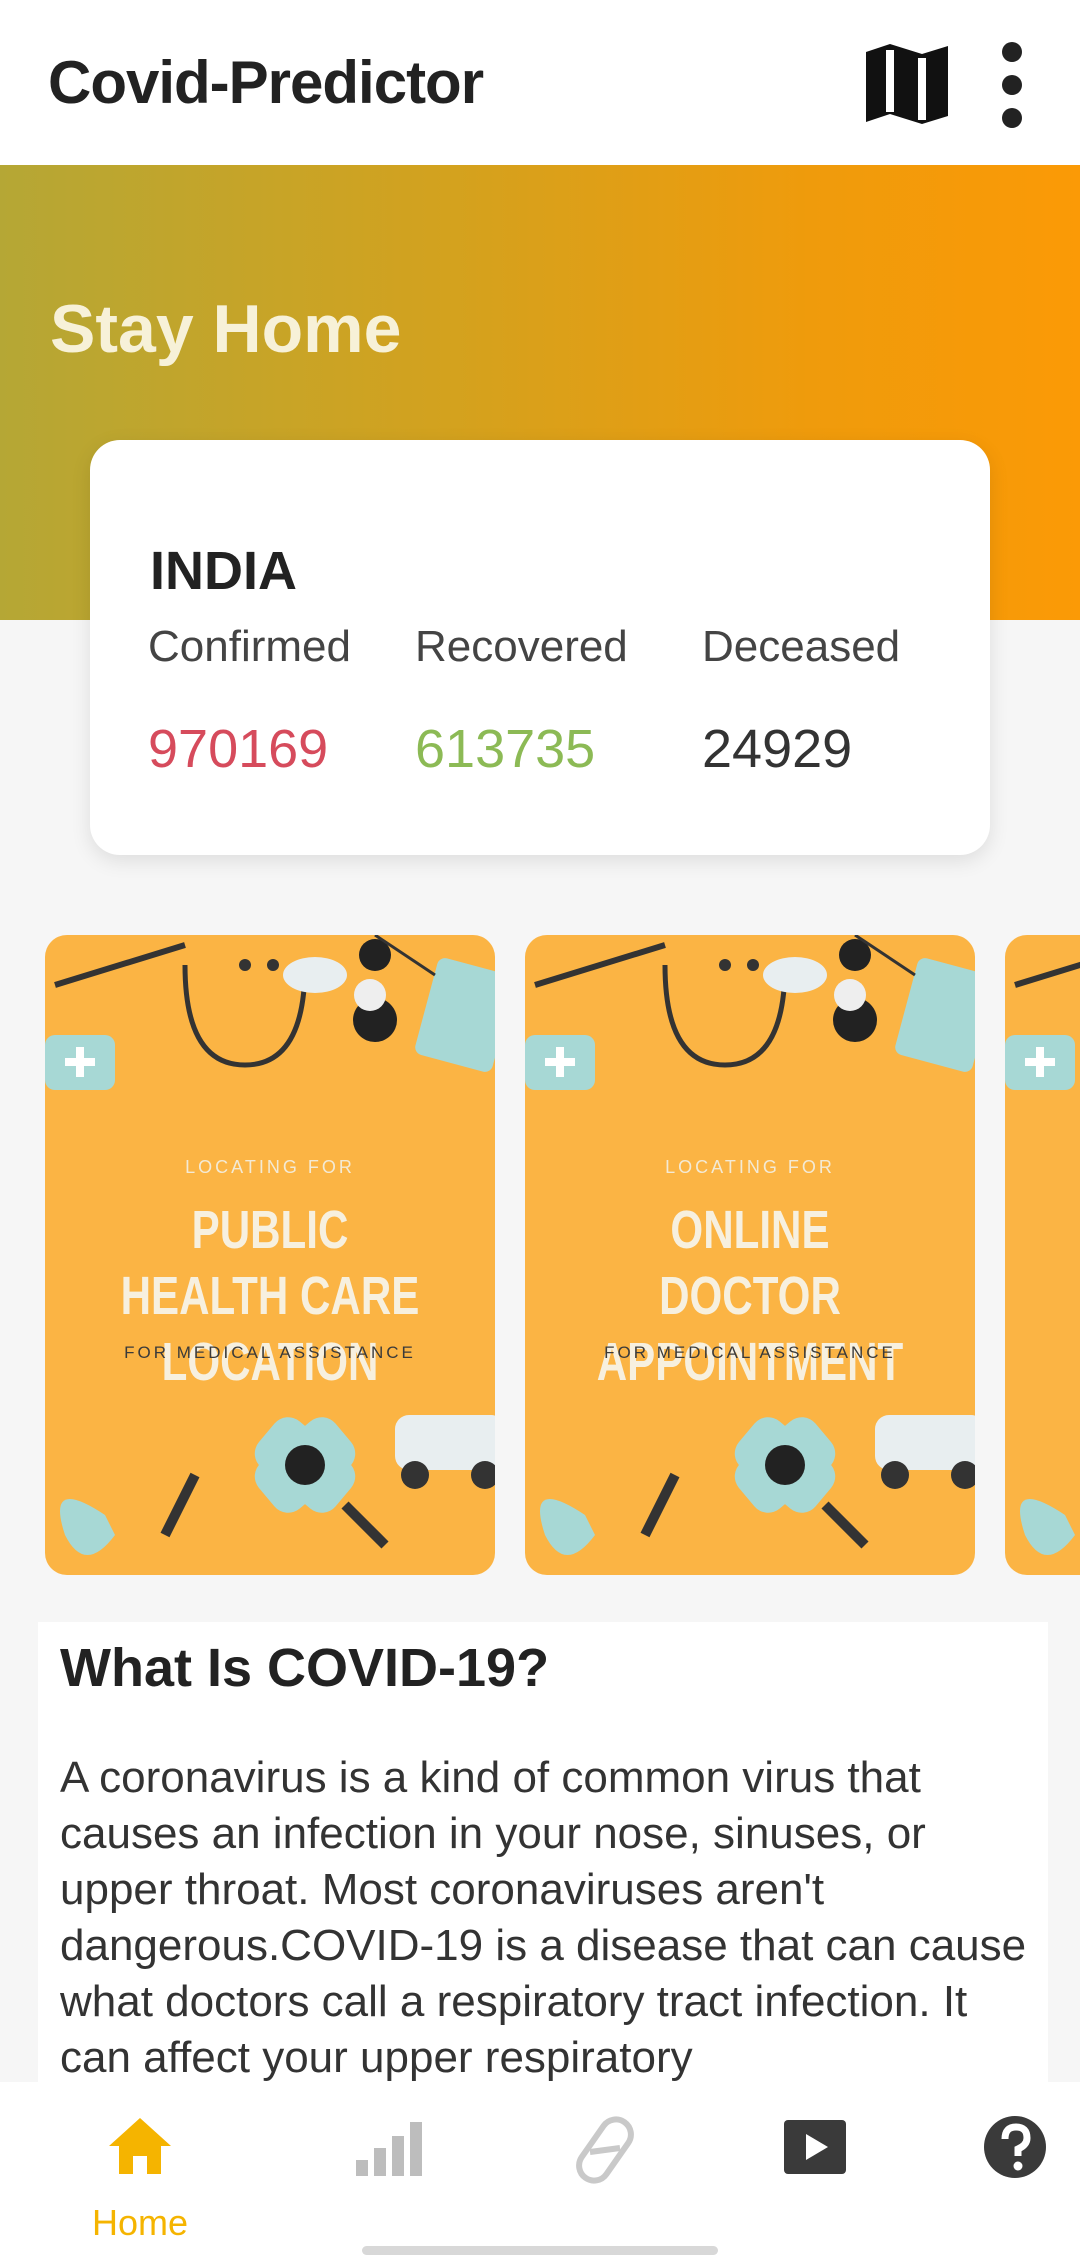 The width and height of the screenshot is (1080, 2255). I want to click on card-title: ONLINE DOCTOR APPOINTMENT, so click(750, 1296).